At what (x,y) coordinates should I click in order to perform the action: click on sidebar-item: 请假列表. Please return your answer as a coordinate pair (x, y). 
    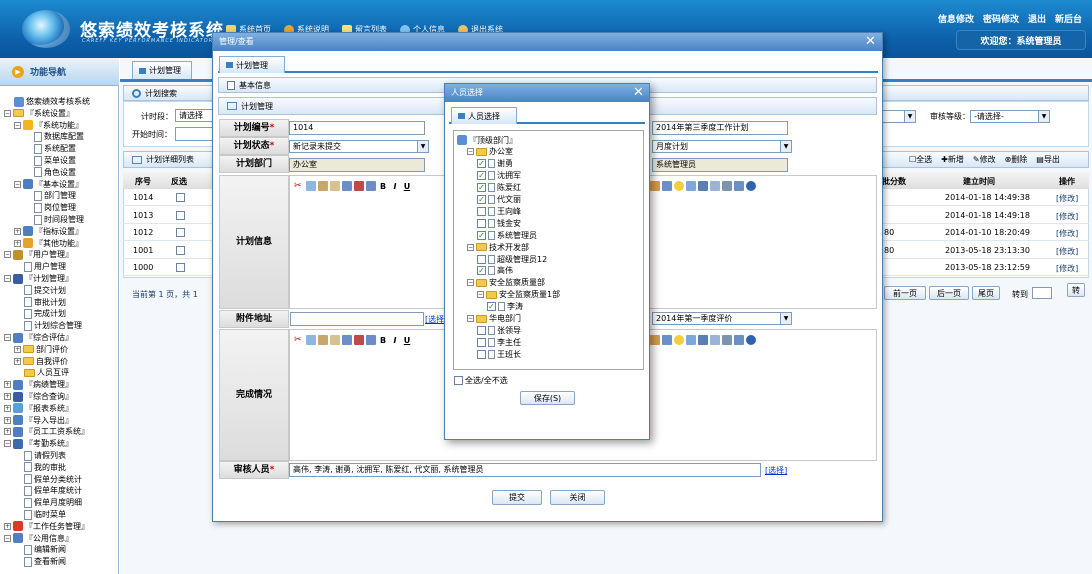
    Looking at the image, I should click on (45, 455).